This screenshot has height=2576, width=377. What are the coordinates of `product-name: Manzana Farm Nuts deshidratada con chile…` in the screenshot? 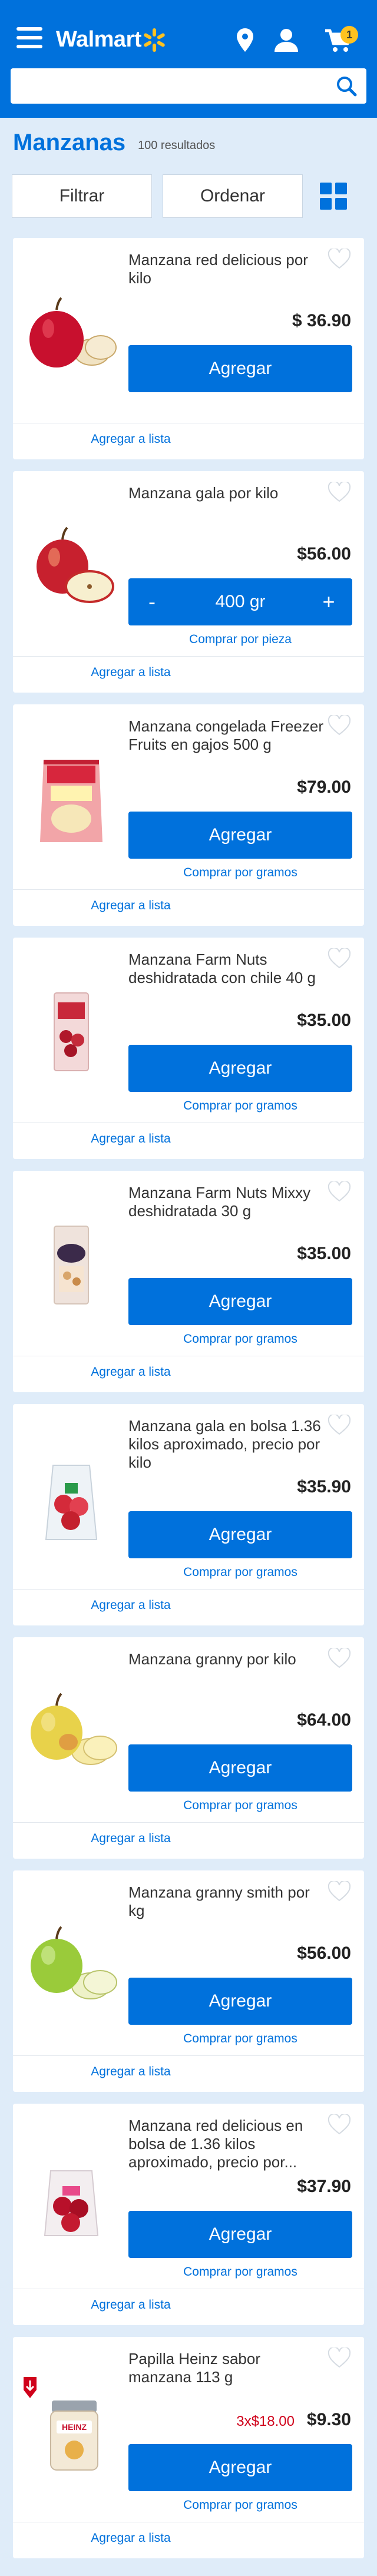 It's located at (227, 969).